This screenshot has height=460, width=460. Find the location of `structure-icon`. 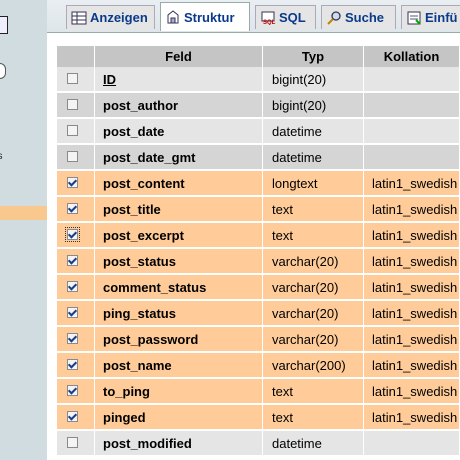

structure-icon is located at coordinates (173, 17).